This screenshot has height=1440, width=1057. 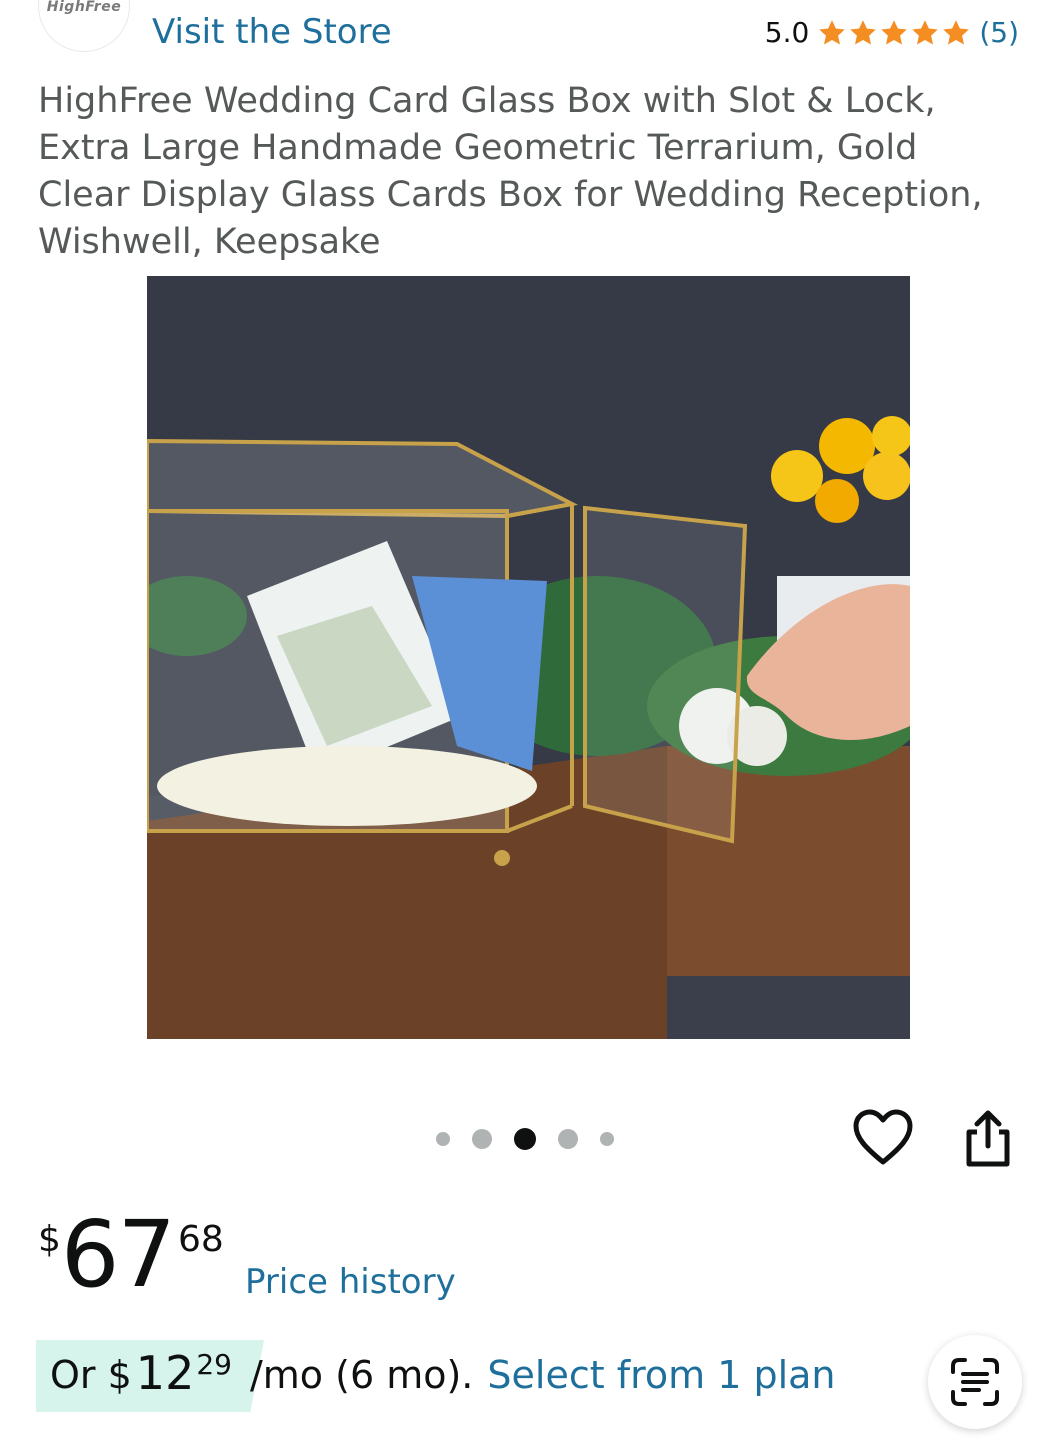 I want to click on rating-value: 5.0, so click(x=787, y=32).